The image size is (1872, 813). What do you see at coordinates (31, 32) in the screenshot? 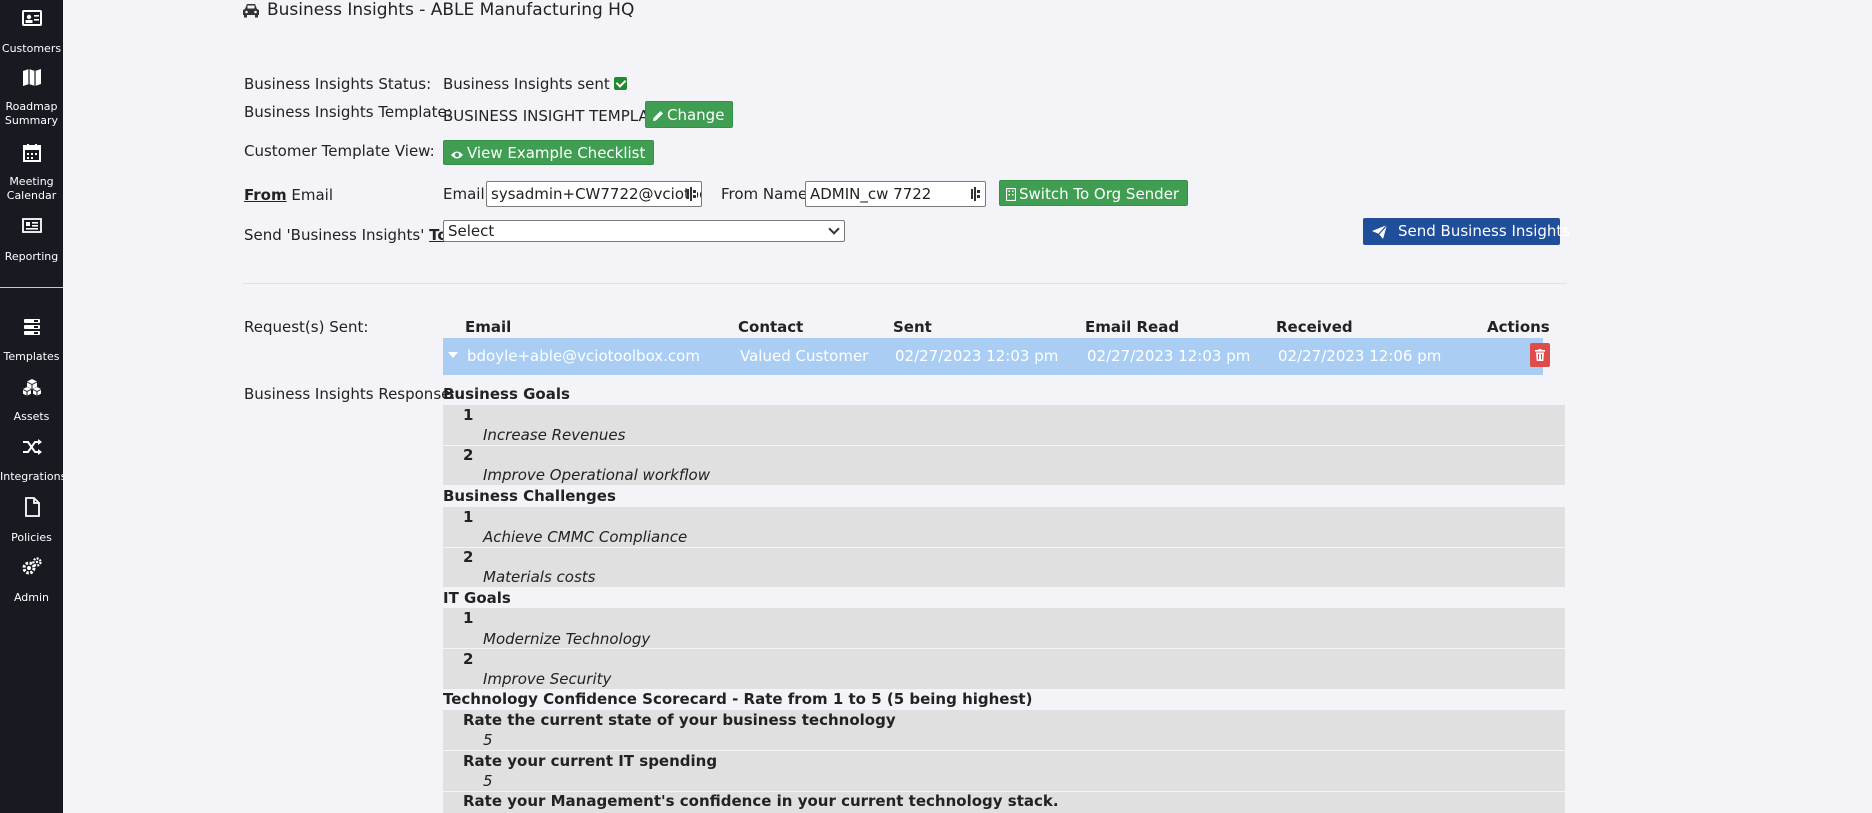
I see `sidebar-item-customers: Customers` at bounding box center [31, 32].